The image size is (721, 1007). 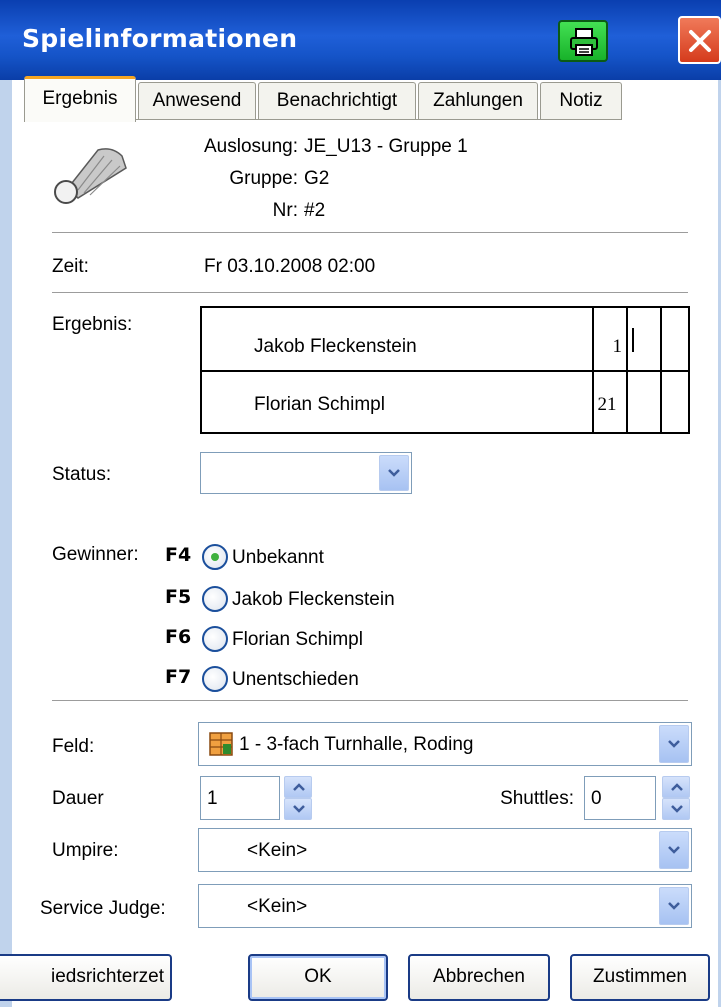 What do you see at coordinates (263, 178) in the screenshot?
I see `group-label: Gruppe:` at bounding box center [263, 178].